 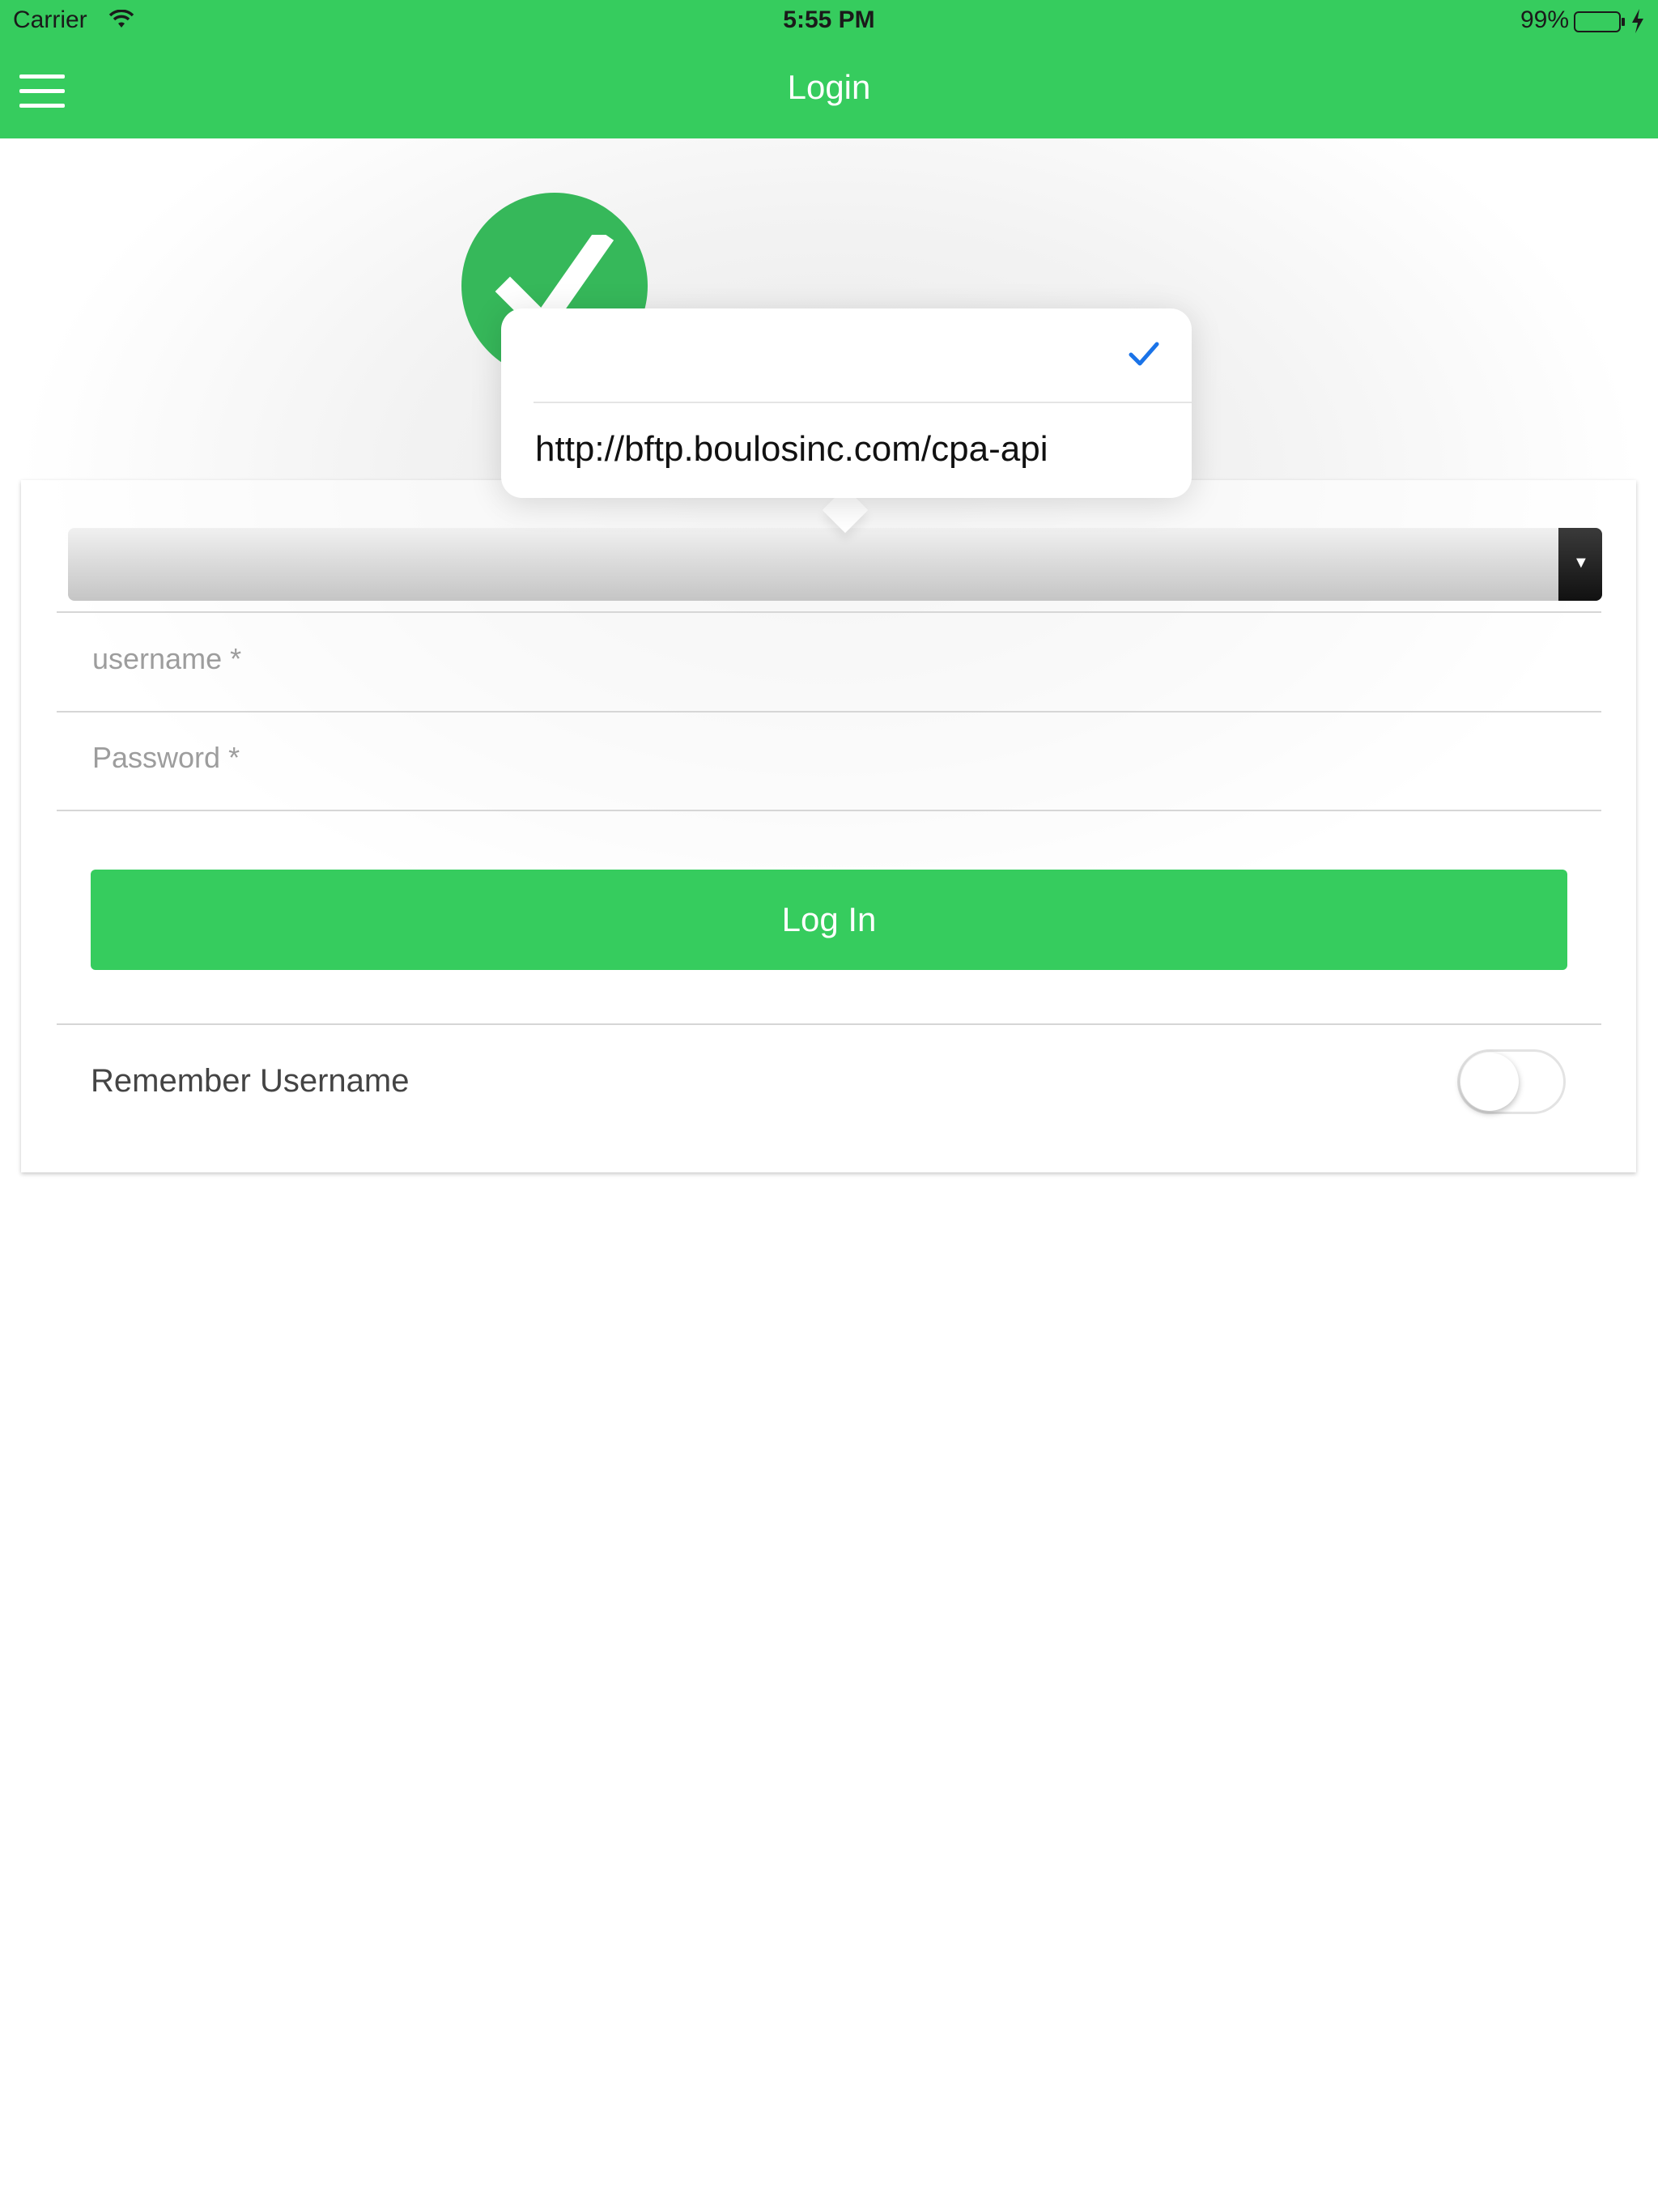 What do you see at coordinates (791, 449) in the screenshot?
I see `popover-option-label: http://bftp.boulosinc.com/cpa-api` at bounding box center [791, 449].